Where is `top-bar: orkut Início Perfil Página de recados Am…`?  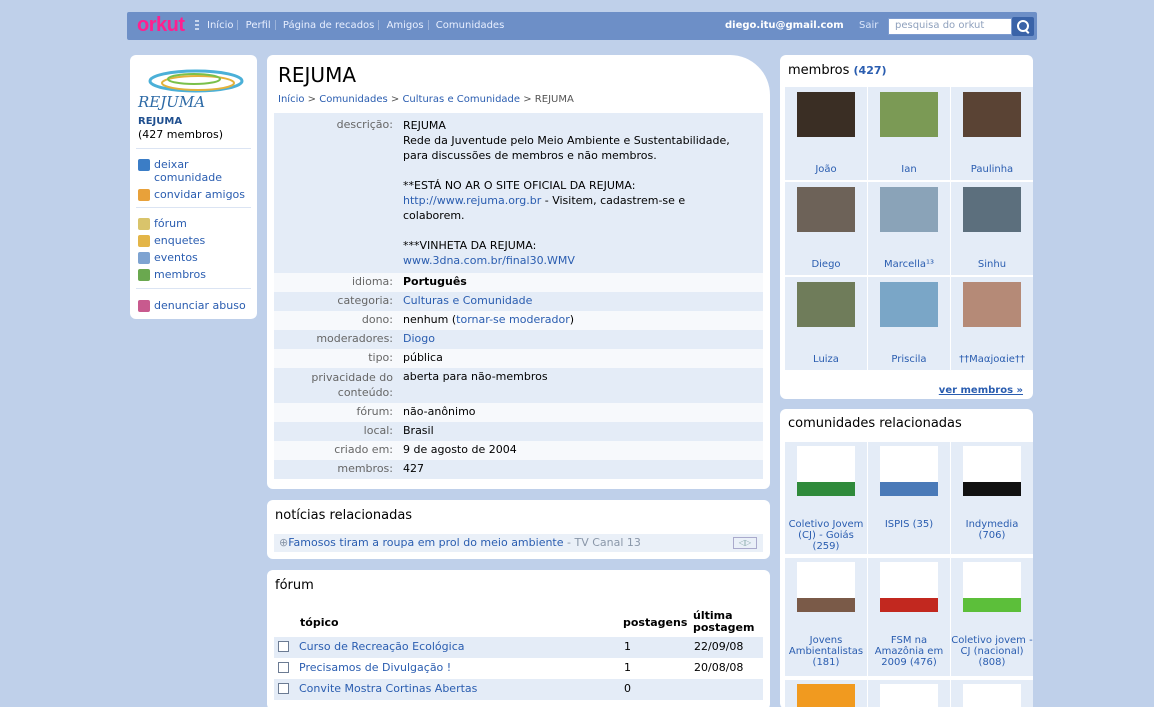 top-bar: orkut Início Perfil Página de recados Am… is located at coordinates (577, 24).